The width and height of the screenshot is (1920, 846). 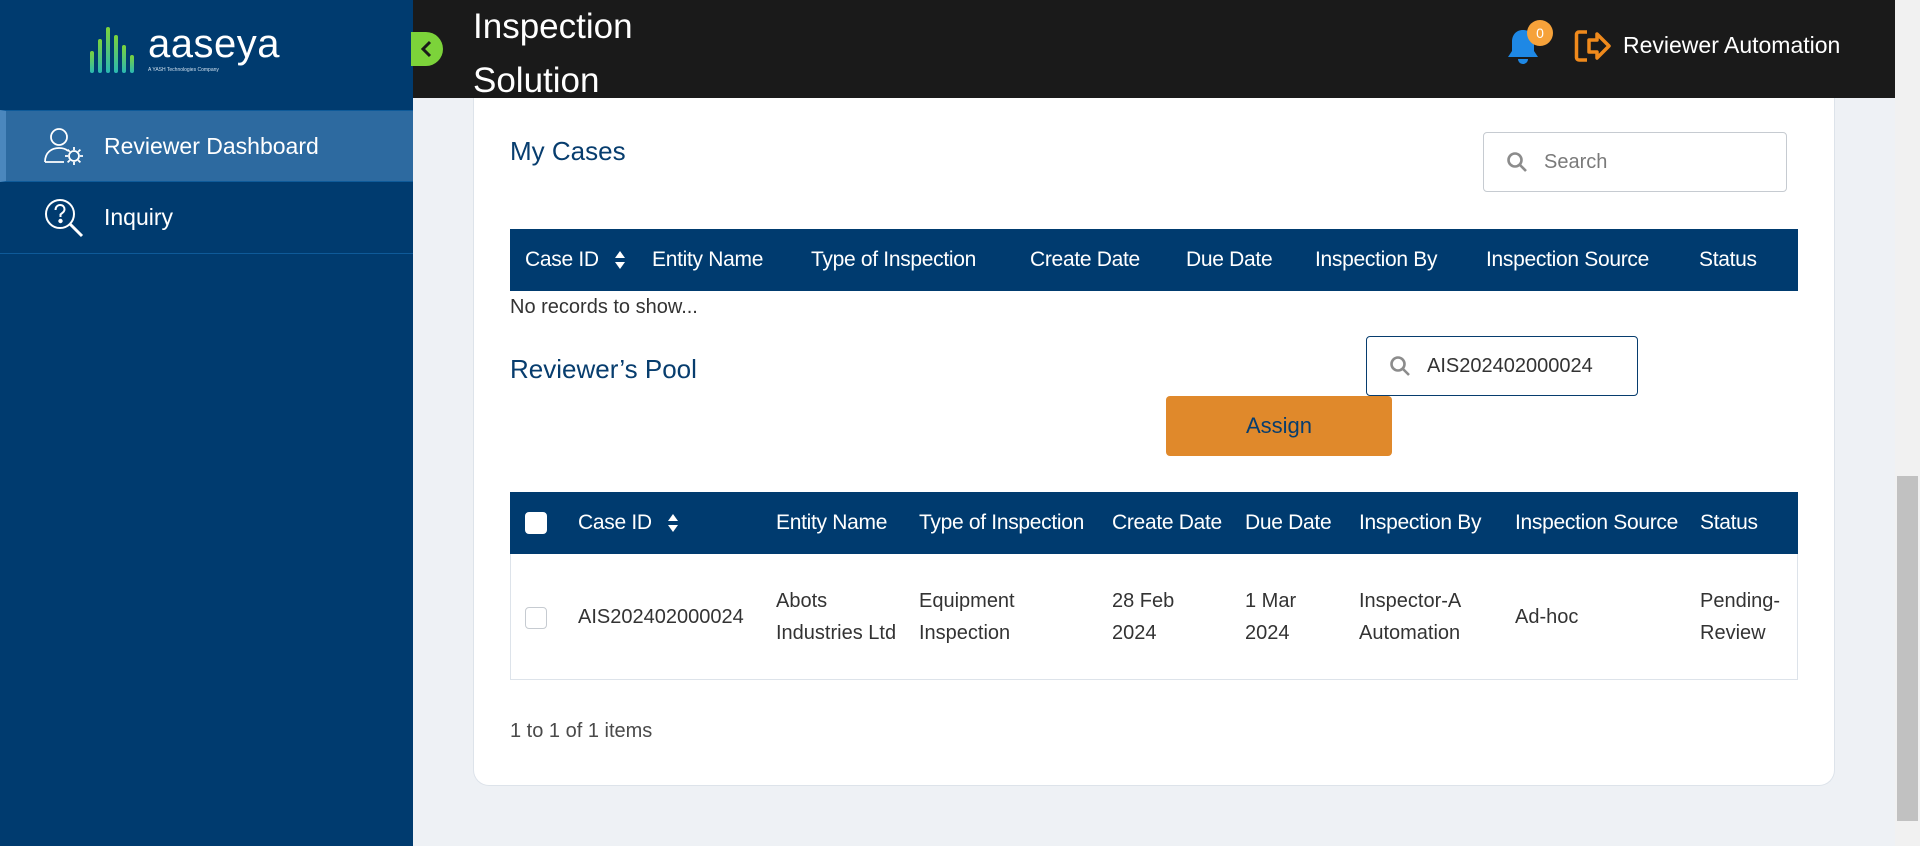 What do you see at coordinates (1907, 648) in the screenshot?
I see `scrollbar-thumb` at bounding box center [1907, 648].